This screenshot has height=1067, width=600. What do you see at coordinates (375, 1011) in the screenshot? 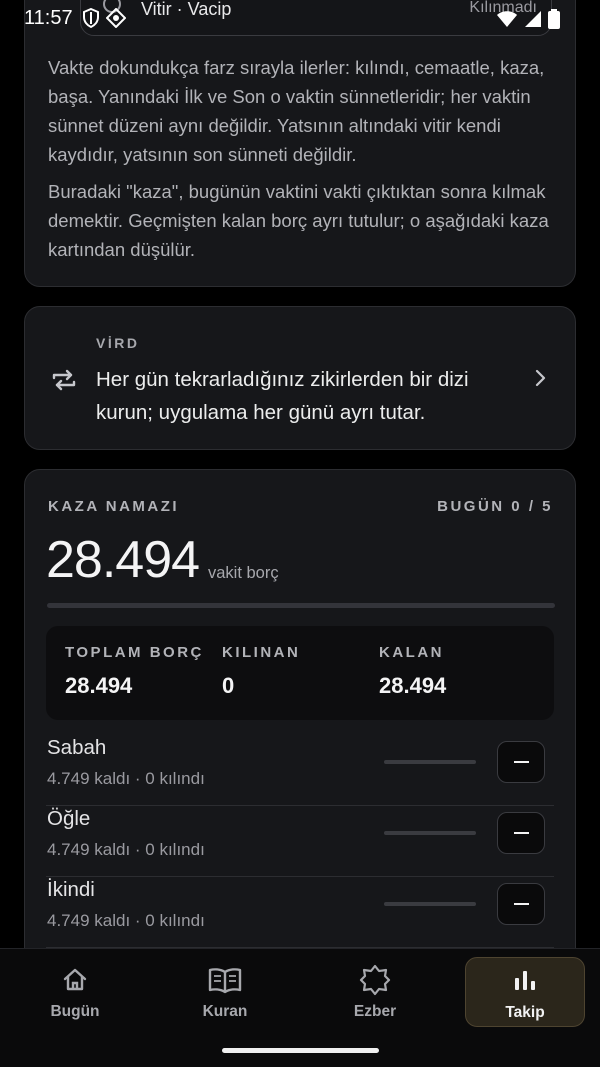
I see `nav-label-ezber: Ezber` at bounding box center [375, 1011].